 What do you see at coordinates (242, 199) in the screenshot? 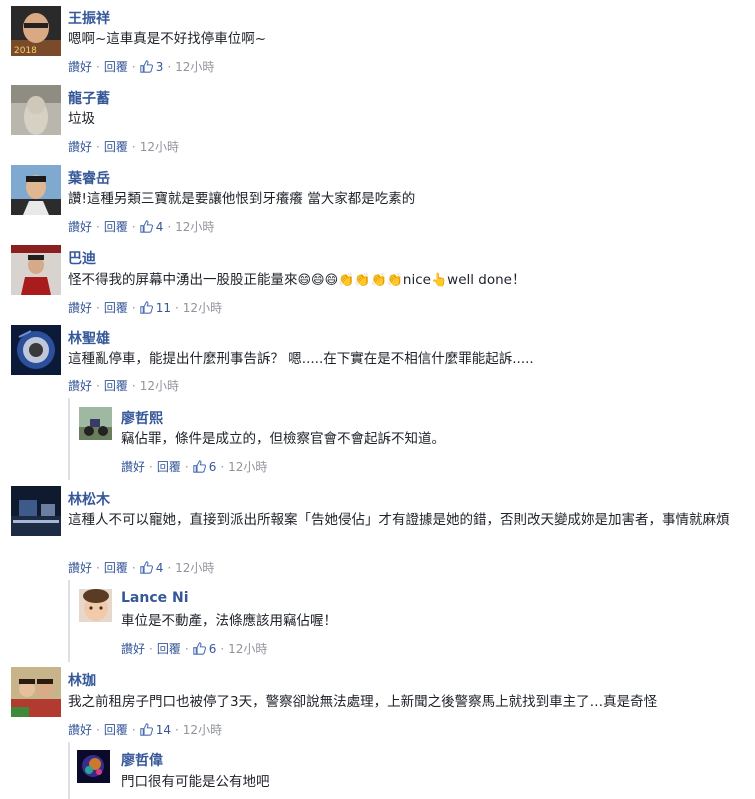
I see `comment-text: 讚!這種另類三寶就是要讓他恨到牙癢癢 當大家都是吃素的` at bounding box center [242, 199].